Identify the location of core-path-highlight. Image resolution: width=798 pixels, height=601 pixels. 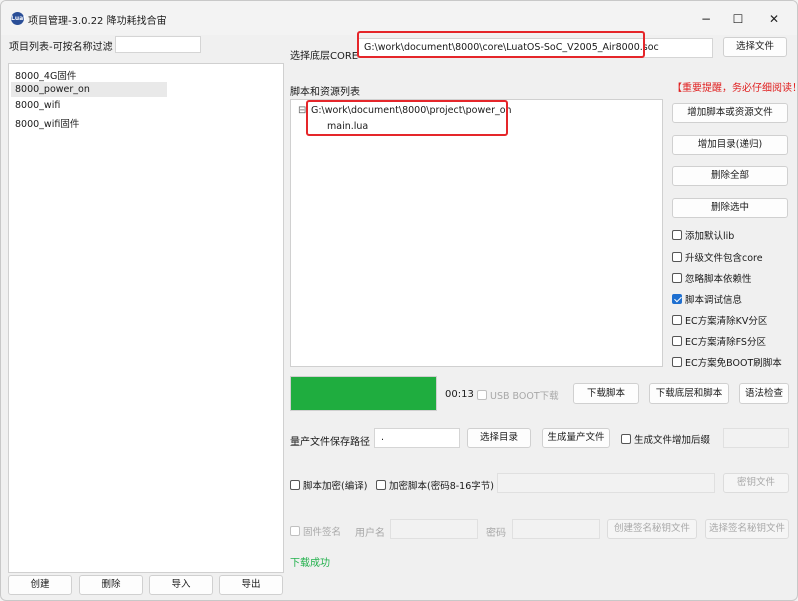
(501, 44).